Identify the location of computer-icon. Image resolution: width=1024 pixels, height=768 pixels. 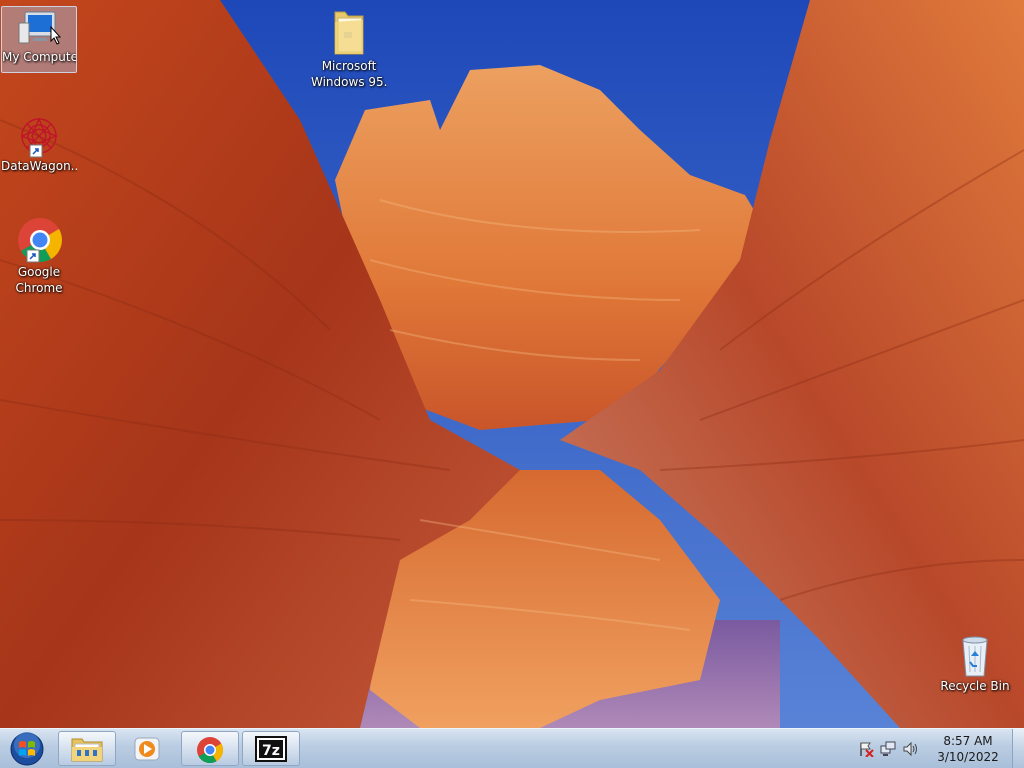
(39, 28).